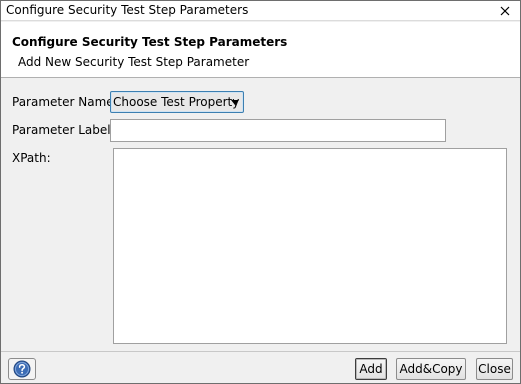 This screenshot has height=384, width=521. I want to click on header-subtitle: Add New Security Test Step Parameter, so click(134, 62).